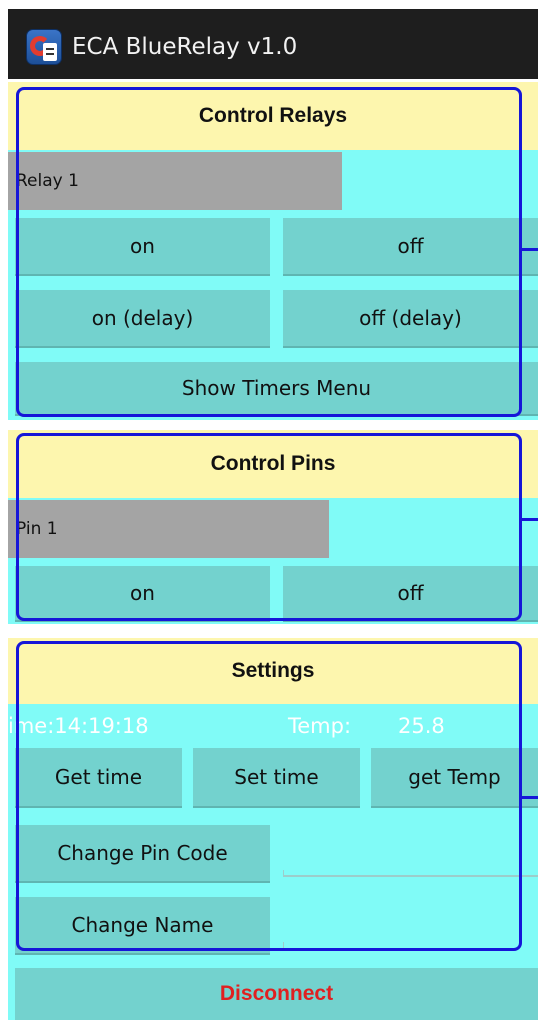  I want to click on app-title: ECA BlueRelay v1.0, so click(185, 47).